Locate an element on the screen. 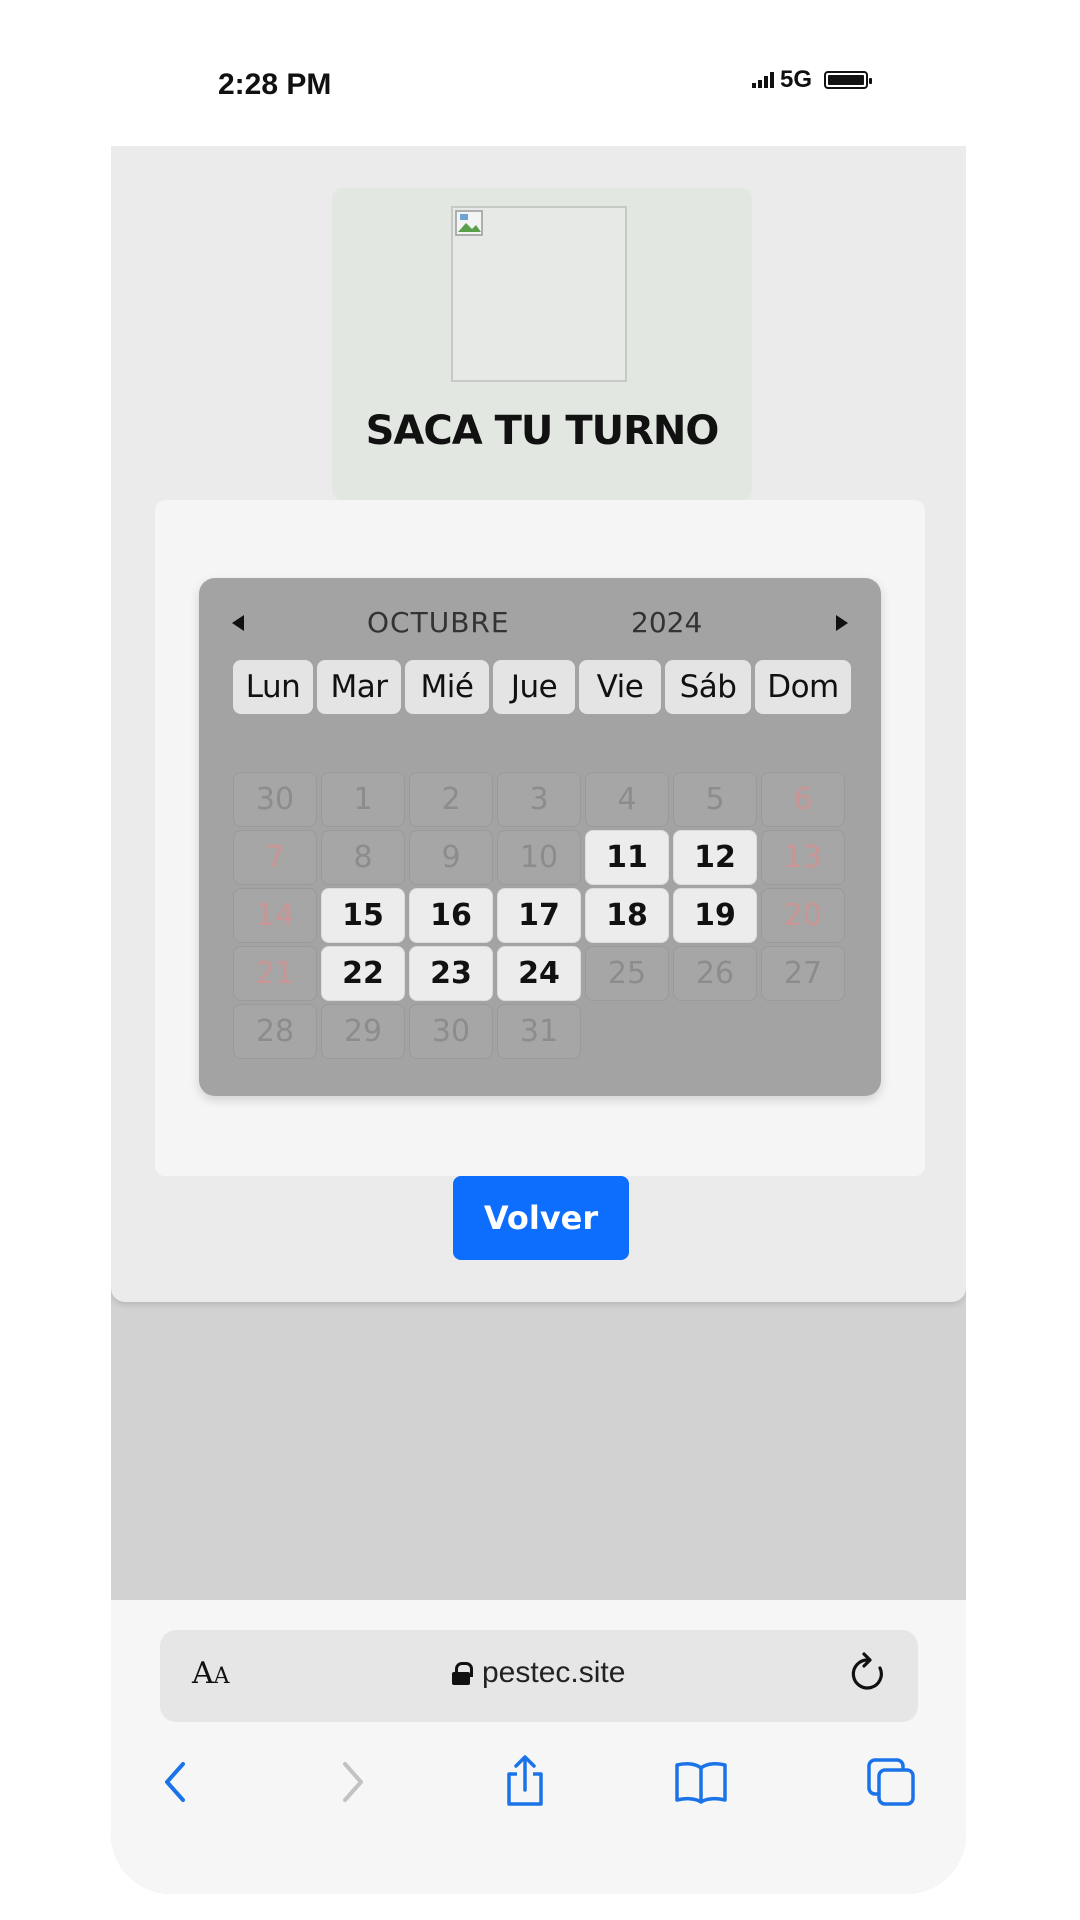  back-nav-button is located at coordinates (175, 1782).